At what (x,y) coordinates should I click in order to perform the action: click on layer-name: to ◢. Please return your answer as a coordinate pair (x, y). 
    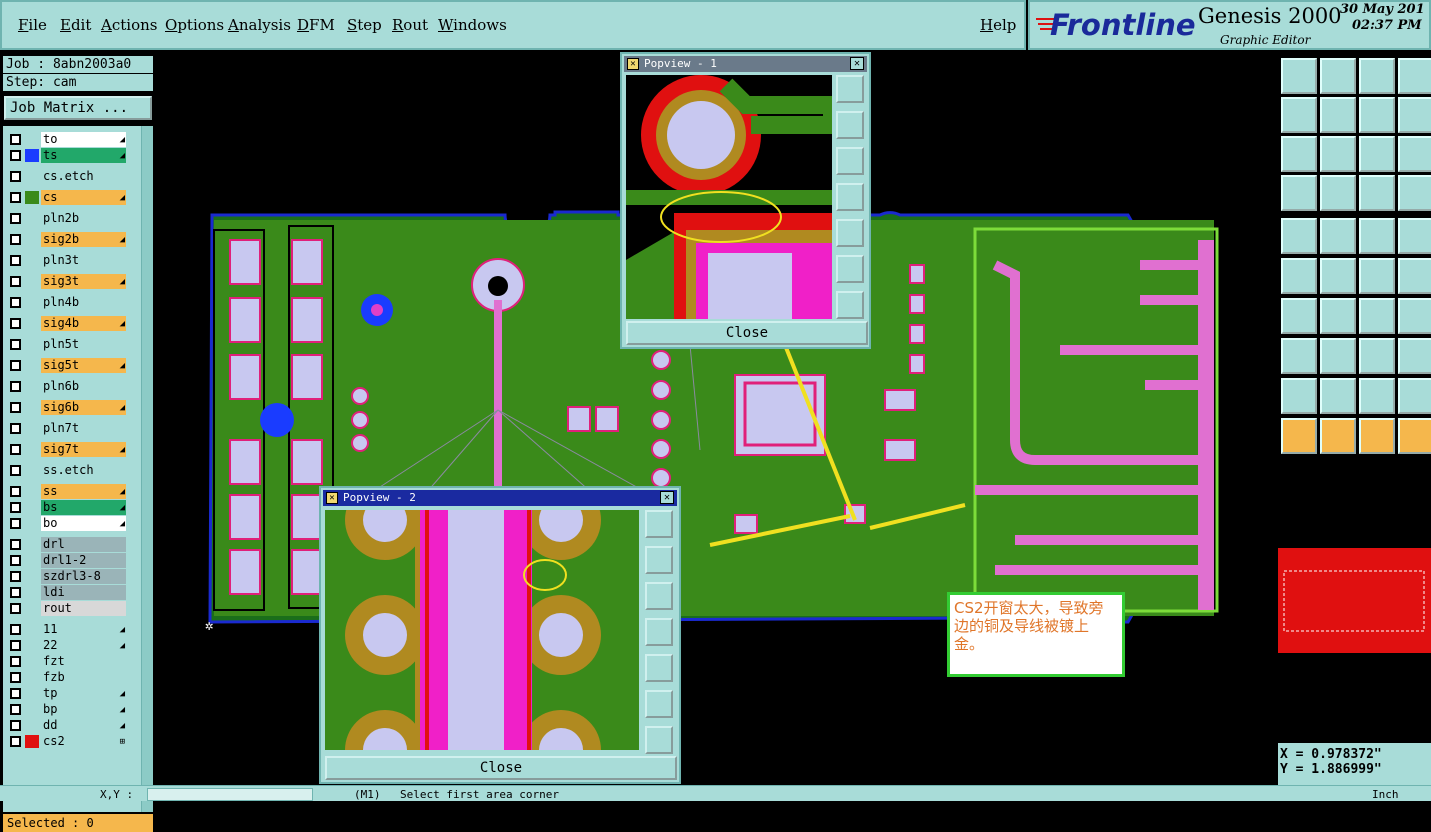
    Looking at the image, I should click on (83, 139).